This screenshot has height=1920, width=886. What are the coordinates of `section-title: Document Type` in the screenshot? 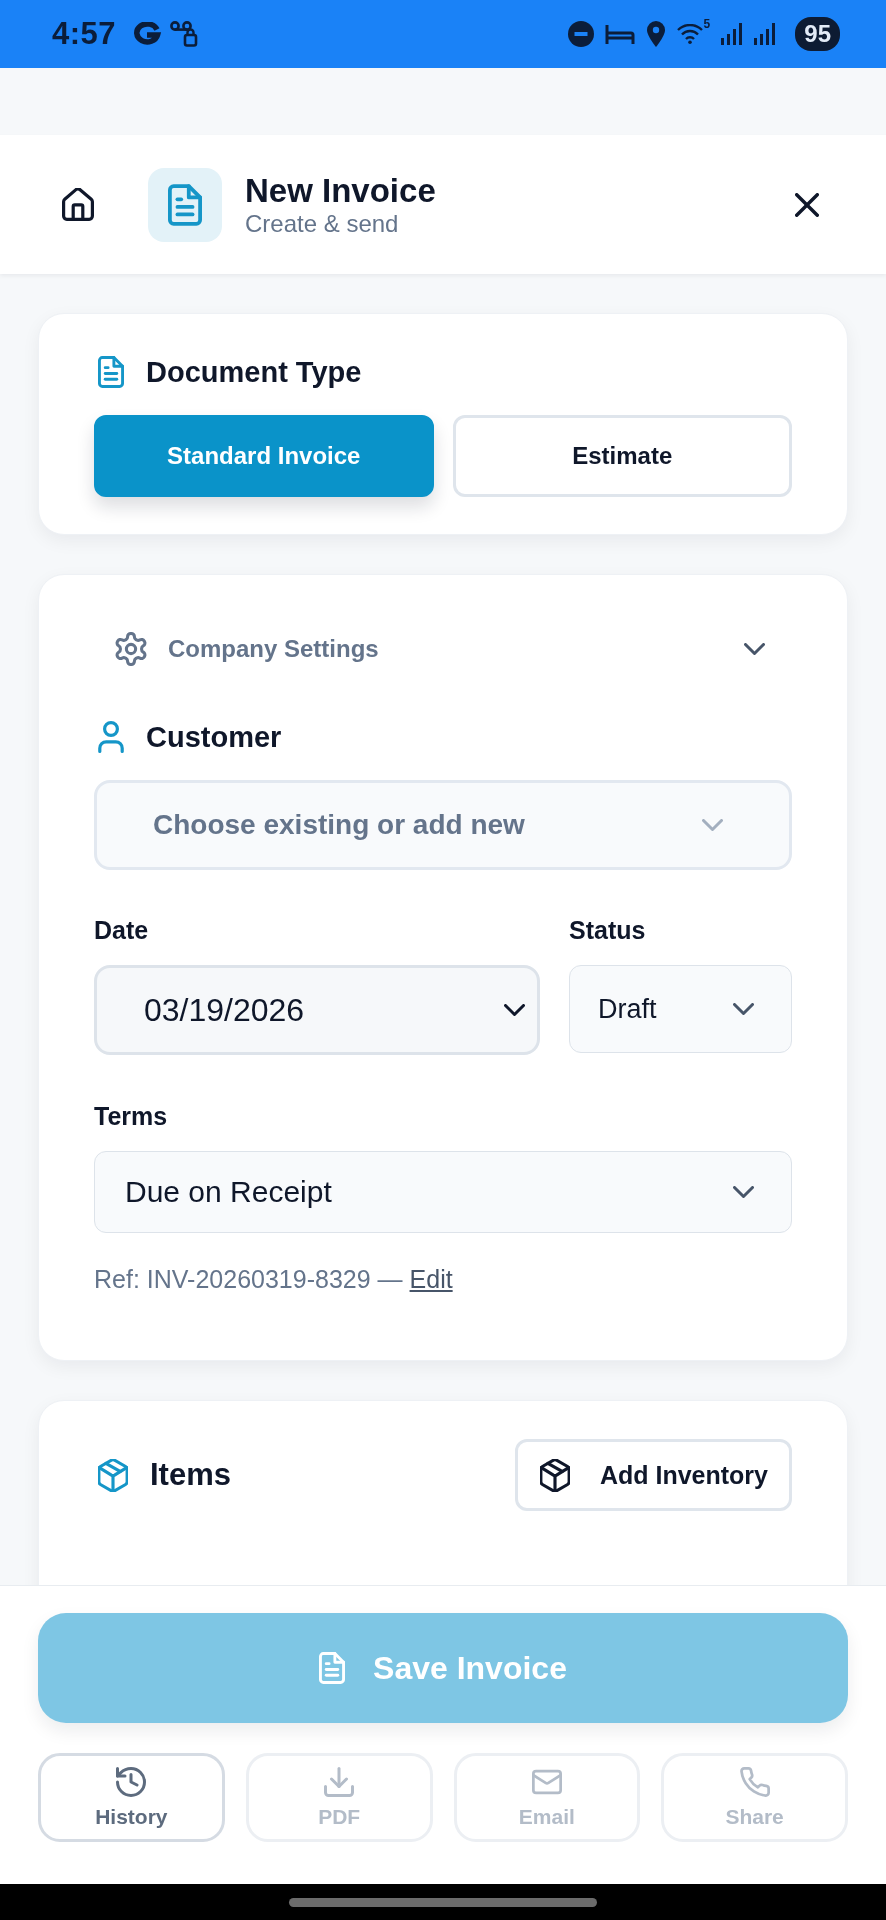 It's located at (254, 372).